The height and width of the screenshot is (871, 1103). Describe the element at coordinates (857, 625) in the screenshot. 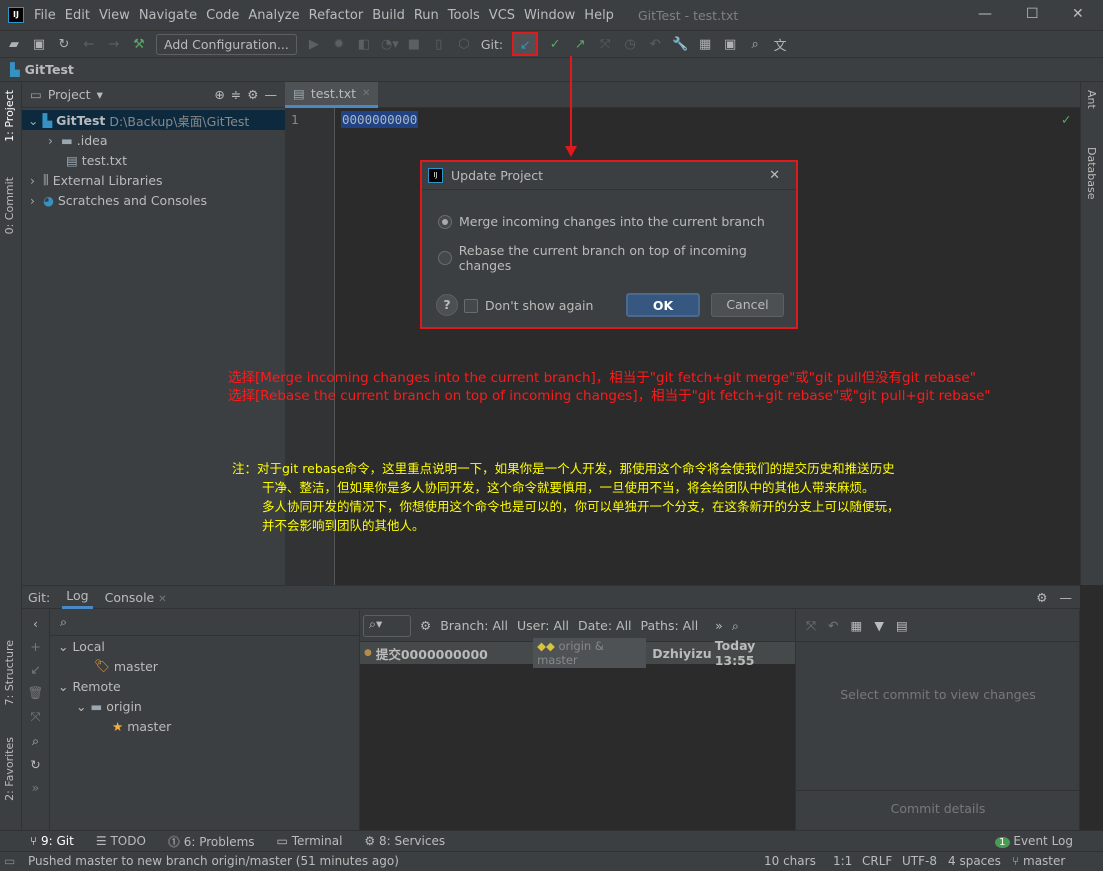

I see `group-icon: ▦` at that location.